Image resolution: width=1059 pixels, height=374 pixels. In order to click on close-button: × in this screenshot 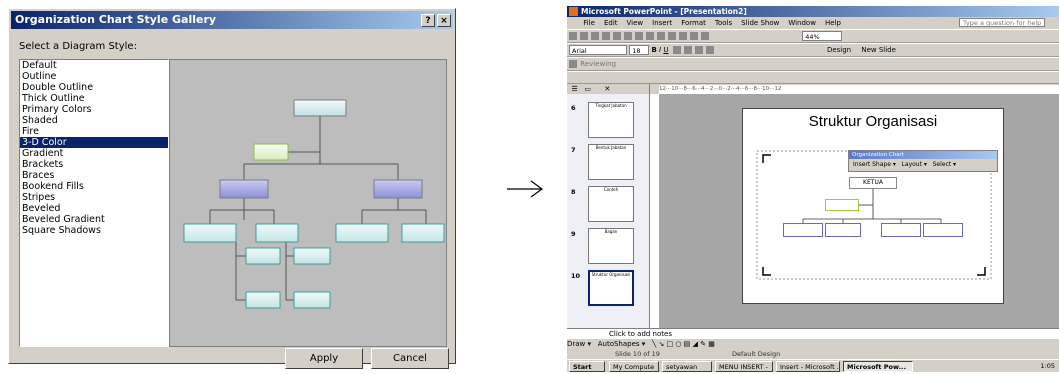, I will do `click(444, 20)`.